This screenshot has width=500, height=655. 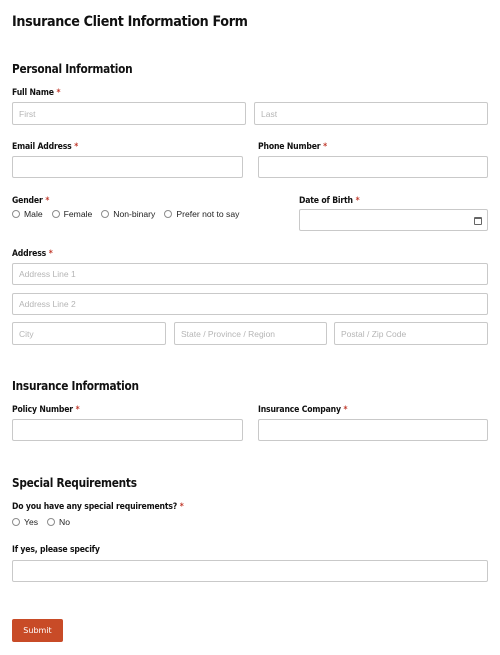 I want to click on special-requirements-label: Do you have any special requirements? *, so click(x=98, y=507).